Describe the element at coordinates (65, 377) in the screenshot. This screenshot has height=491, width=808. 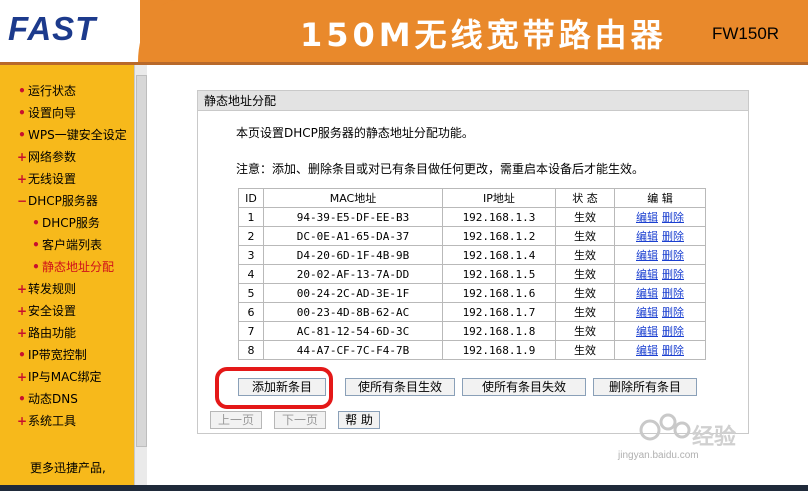
I see `sidebar-item-label: IP与MAC绑定` at that location.